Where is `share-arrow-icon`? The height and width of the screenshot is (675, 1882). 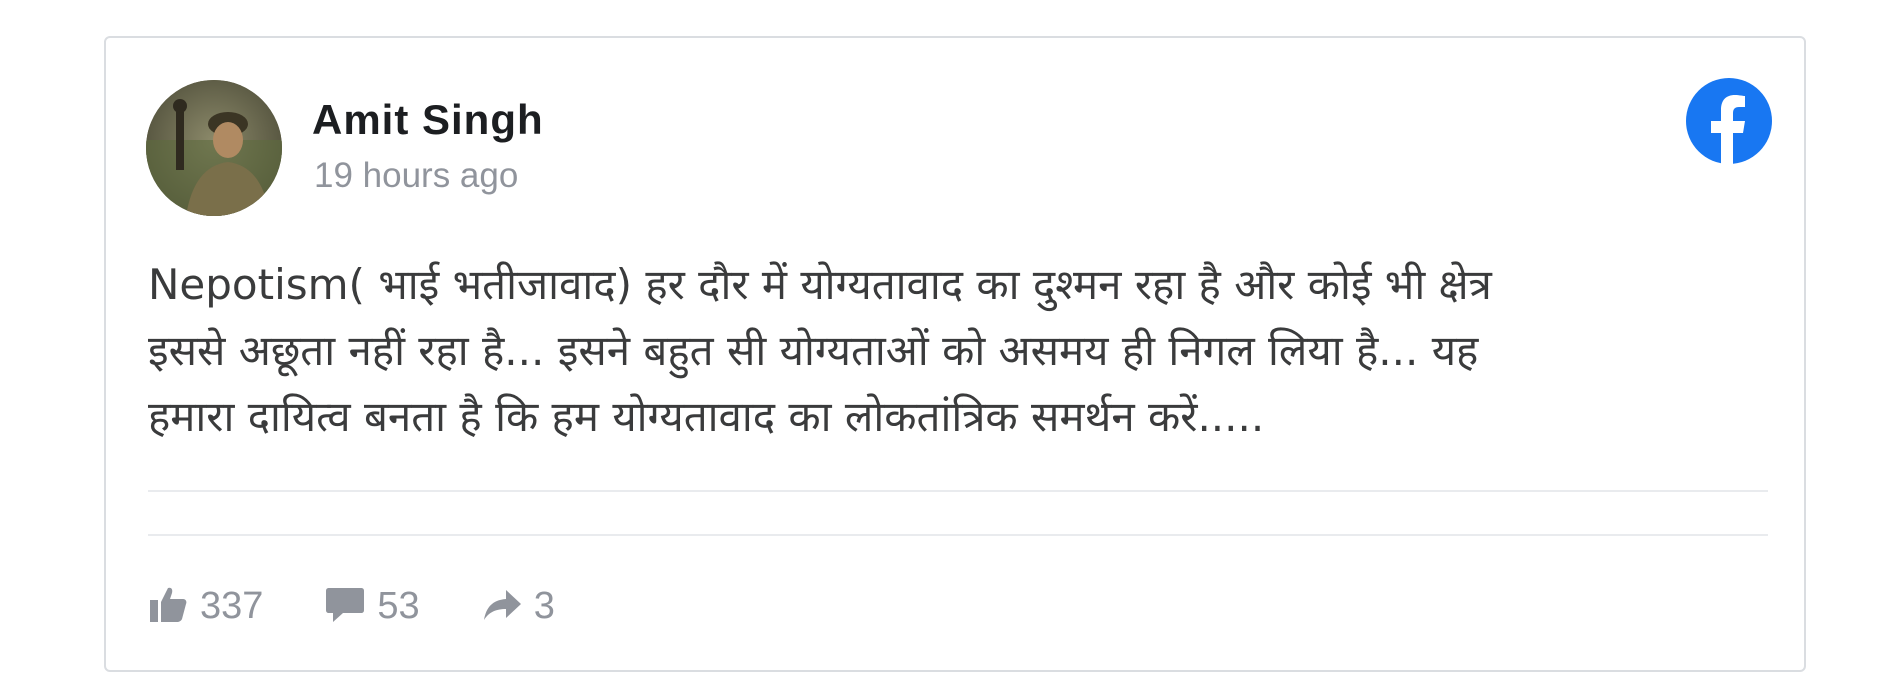
share-arrow-icon is located at coordinates (502, 606).